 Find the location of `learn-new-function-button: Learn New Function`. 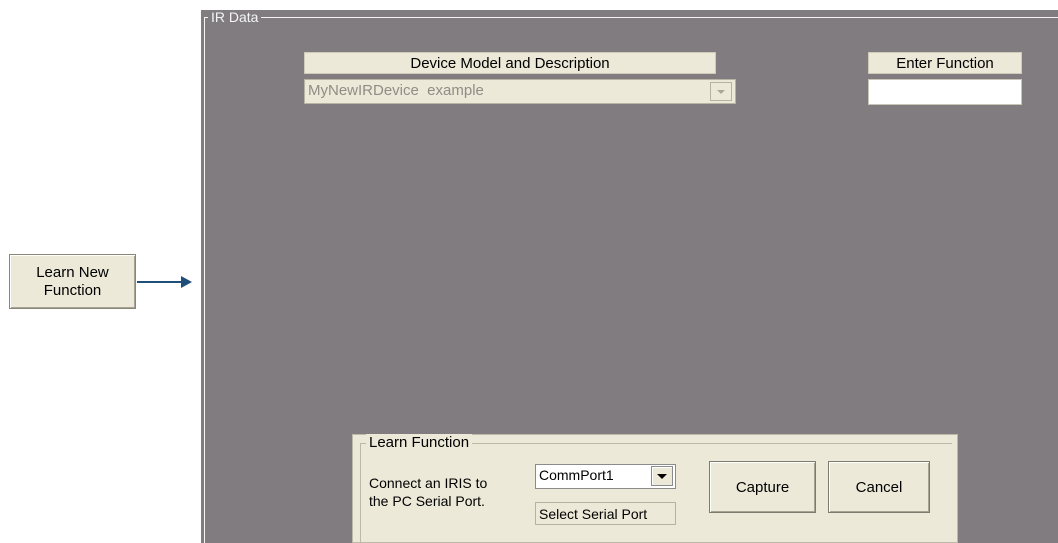

learn-new-function-button: Learn New Function is located at coordinates (72, 281).